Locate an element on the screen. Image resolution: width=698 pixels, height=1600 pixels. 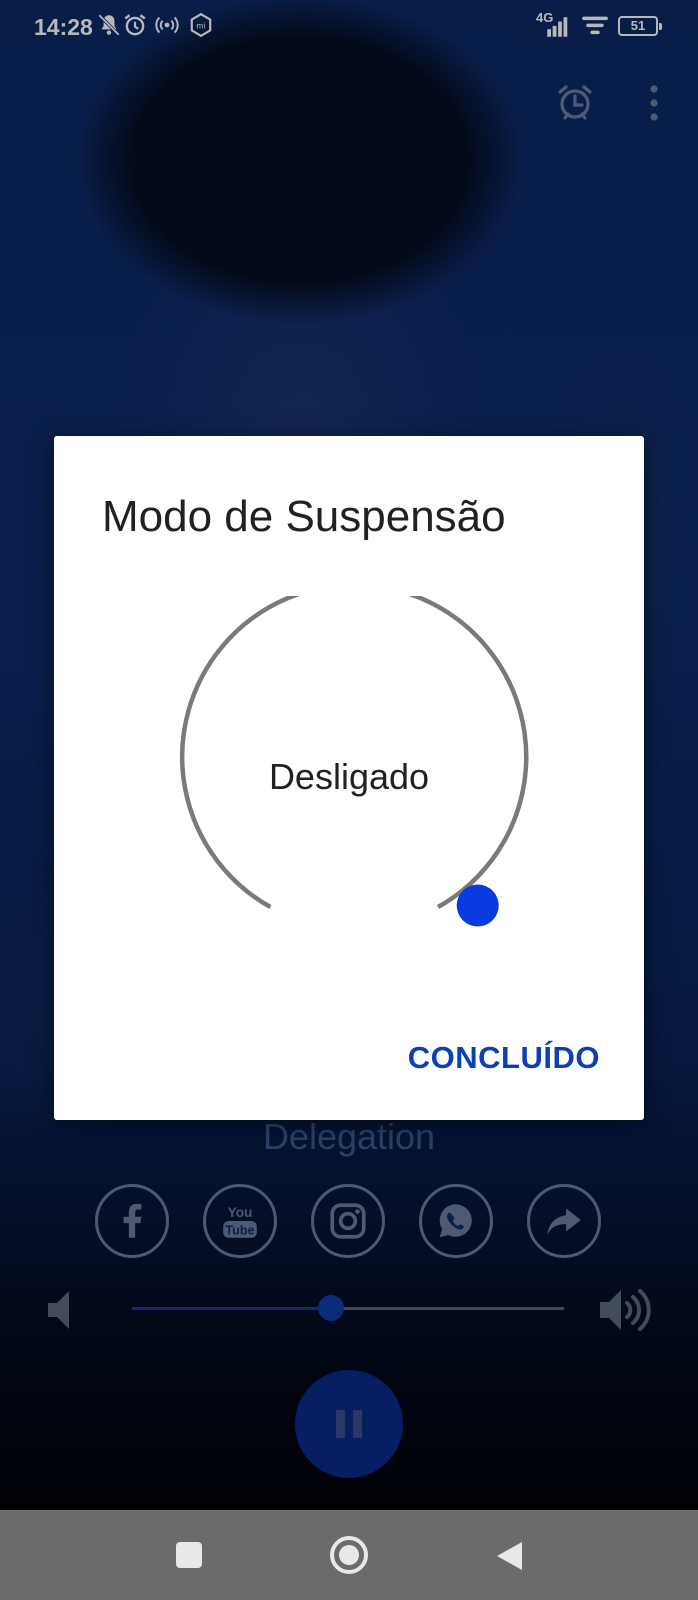
dial-track is located at coordinates (354, 752).